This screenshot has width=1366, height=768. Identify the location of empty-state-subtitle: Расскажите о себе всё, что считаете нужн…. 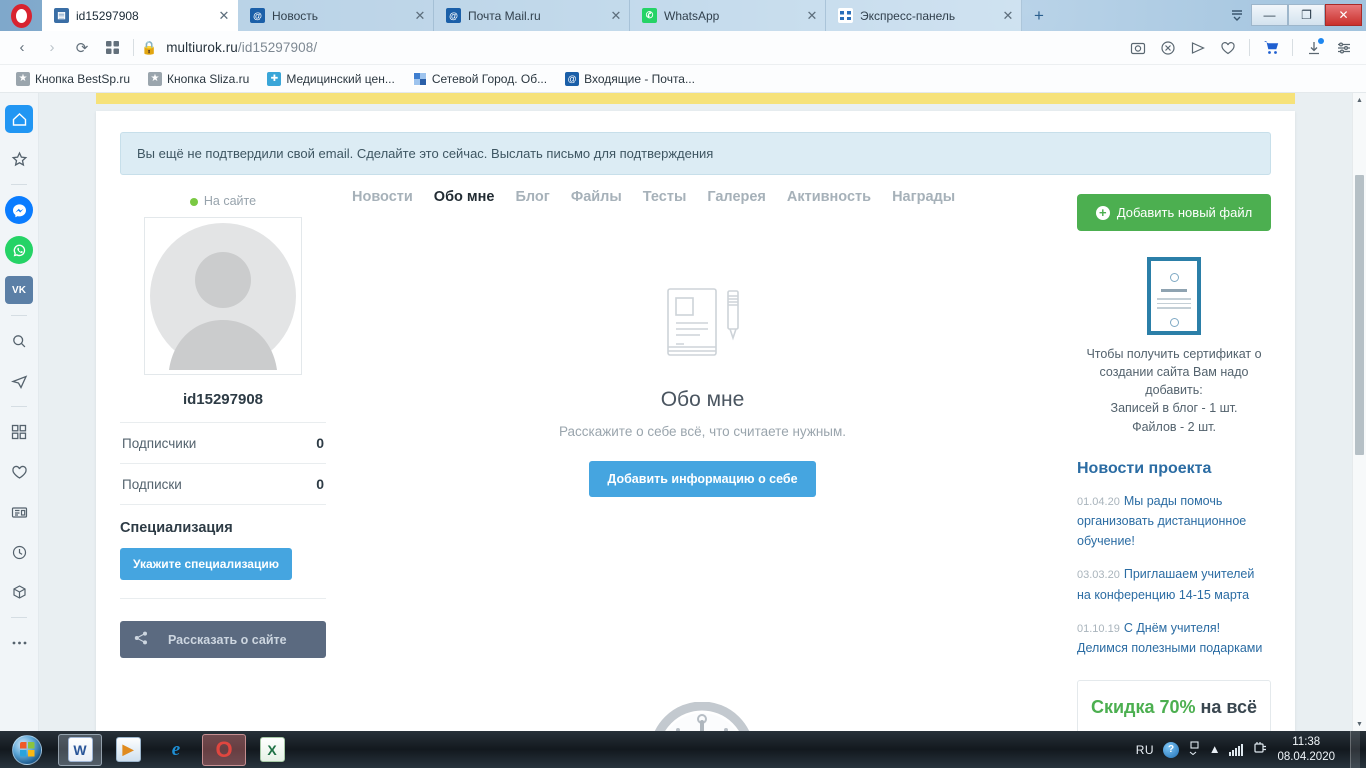
(702, 431).